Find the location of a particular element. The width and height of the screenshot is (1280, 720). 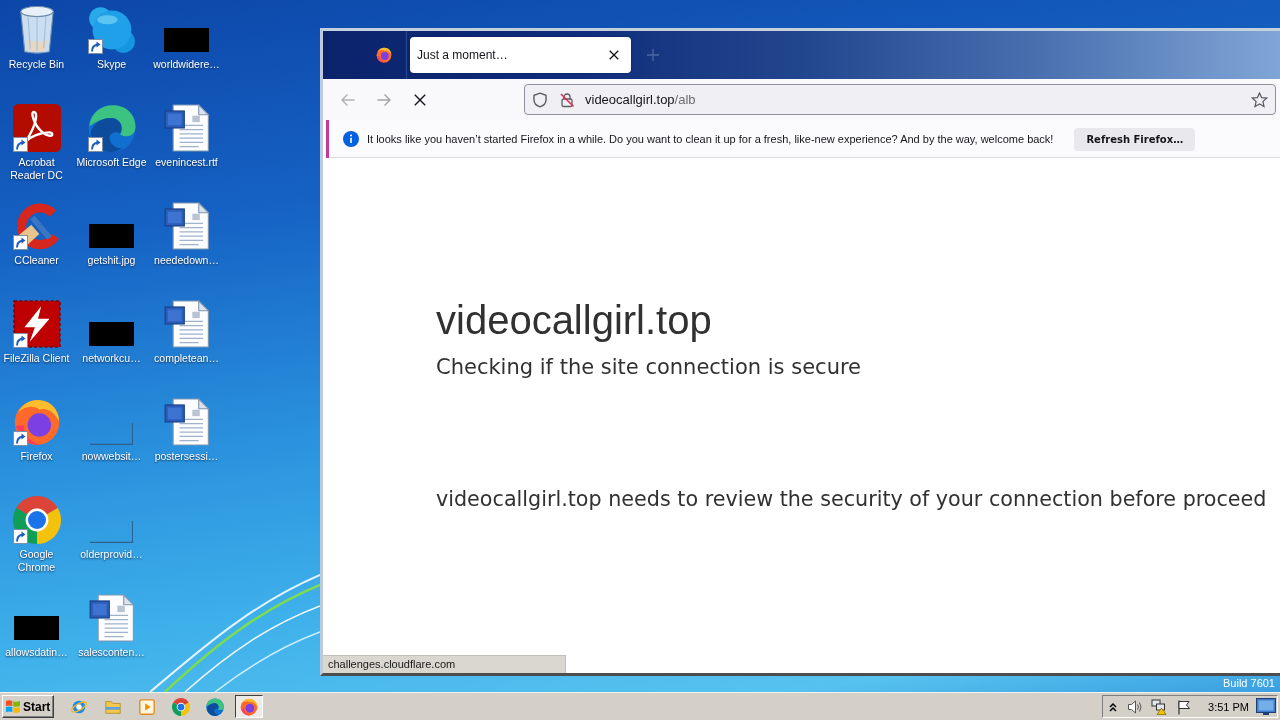

page-heading: videocallgirl.top is located at coordinates (574, 320).